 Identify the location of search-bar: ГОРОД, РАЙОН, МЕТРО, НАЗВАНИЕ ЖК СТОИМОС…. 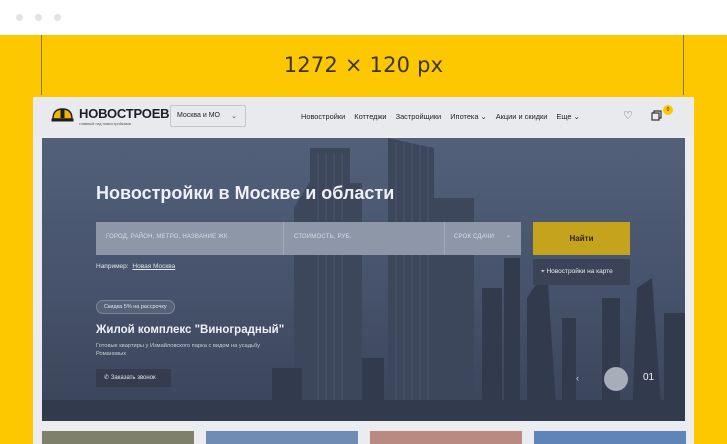
(308, 238).